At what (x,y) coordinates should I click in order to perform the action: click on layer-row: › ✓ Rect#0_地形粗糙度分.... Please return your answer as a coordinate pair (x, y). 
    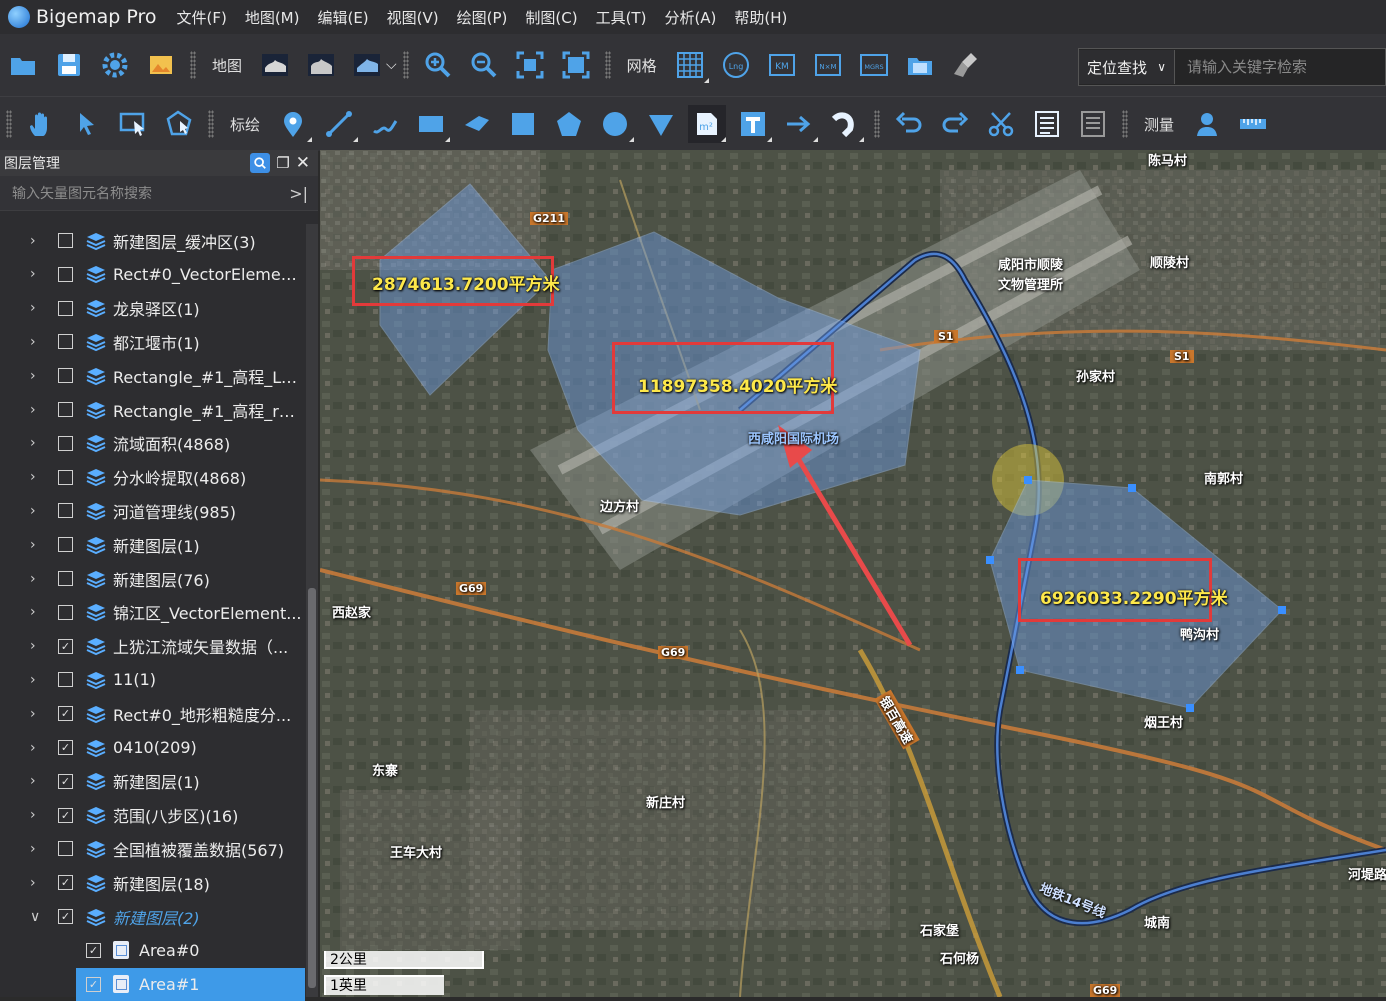
    Looking at the image, I should click on (153, 713).